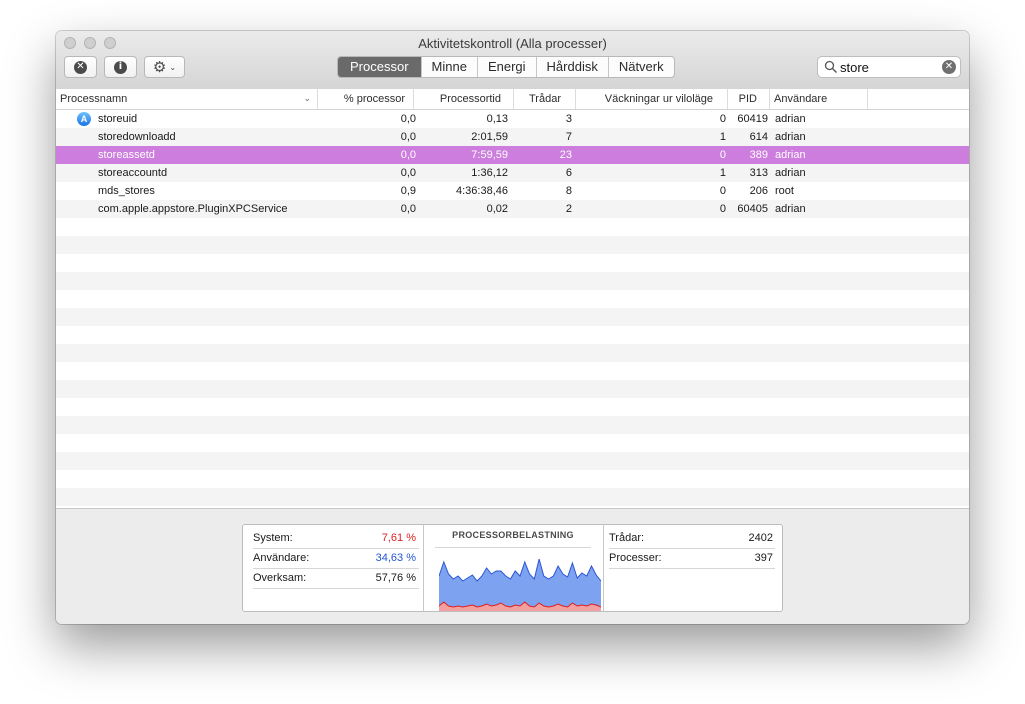 This screenshot has width=1025, height=704. I want to click on stop-process-button: ✕, so click(80, 67).